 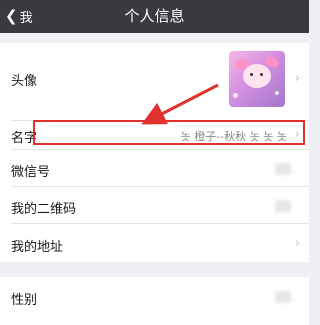 What do you see at coordinates (169, 132) in the screenshot?
I see `name-row-highlight-box` at bounding box center [169, 132].